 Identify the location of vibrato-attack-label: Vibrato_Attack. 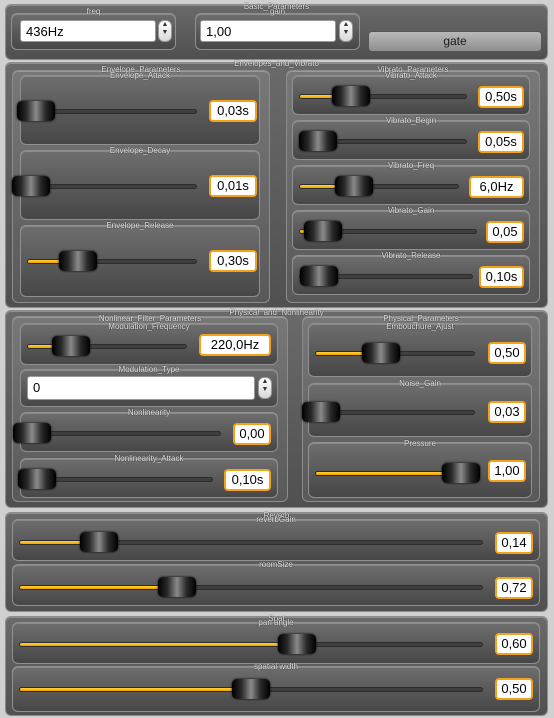
(411, 75).